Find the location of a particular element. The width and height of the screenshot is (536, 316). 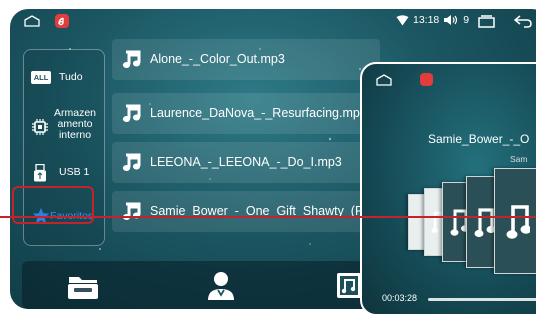

chip-icon is located at coordinates (40, 127).